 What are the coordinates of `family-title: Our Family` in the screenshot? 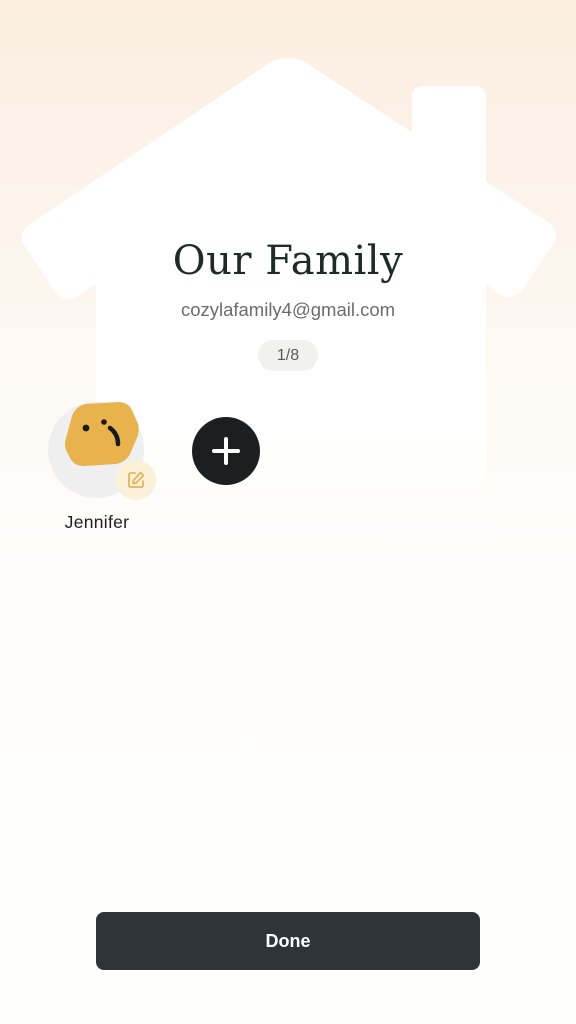 It's located at (288, 261).